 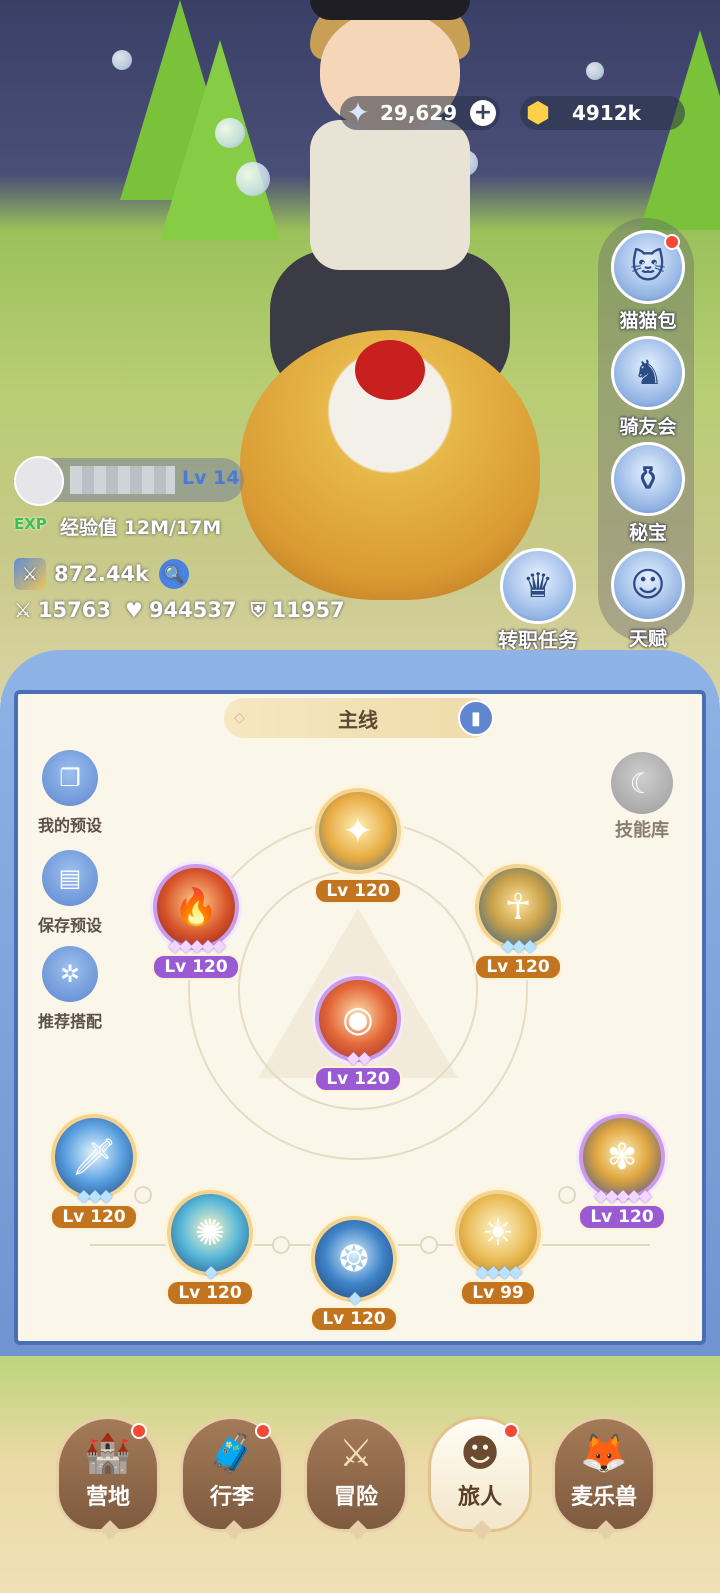 I want to click on gold-currency: ⬢ 4912k, so click(x=602, y=113).